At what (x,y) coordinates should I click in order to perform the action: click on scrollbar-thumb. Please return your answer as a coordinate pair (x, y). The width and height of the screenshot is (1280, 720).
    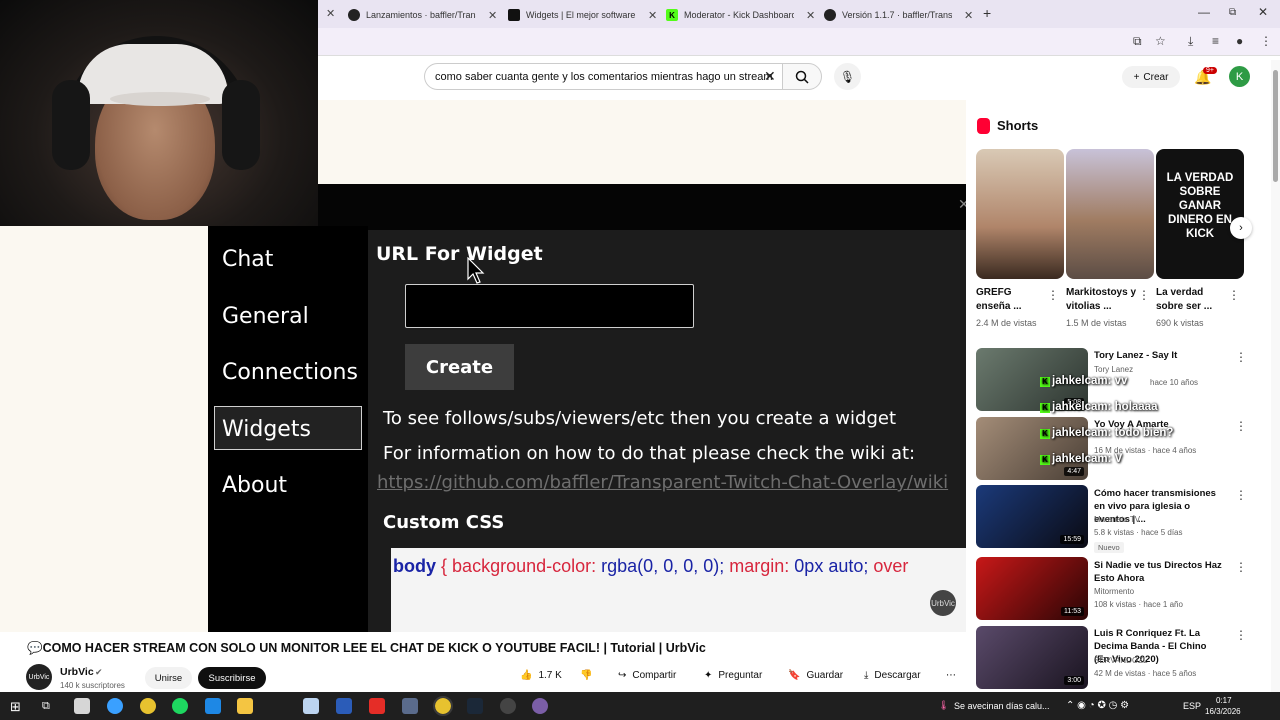
    Looking at the image, I should click on (1275, 126).